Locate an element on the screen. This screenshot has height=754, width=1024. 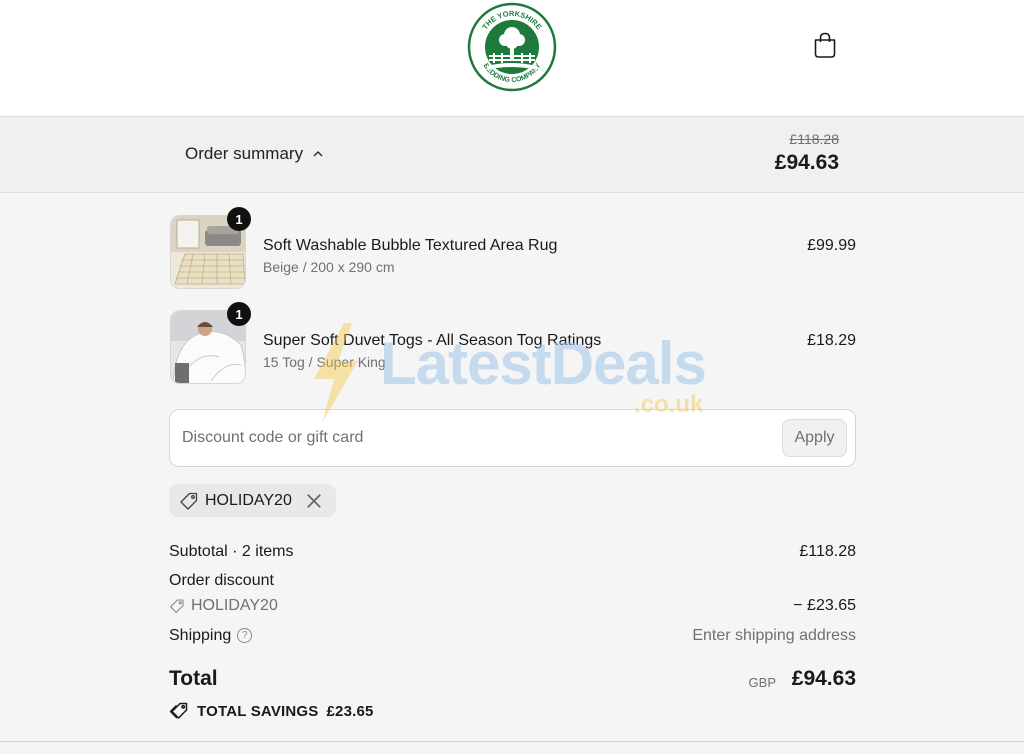
order-discount-label: Order discount is located at coordinates (221, 580).